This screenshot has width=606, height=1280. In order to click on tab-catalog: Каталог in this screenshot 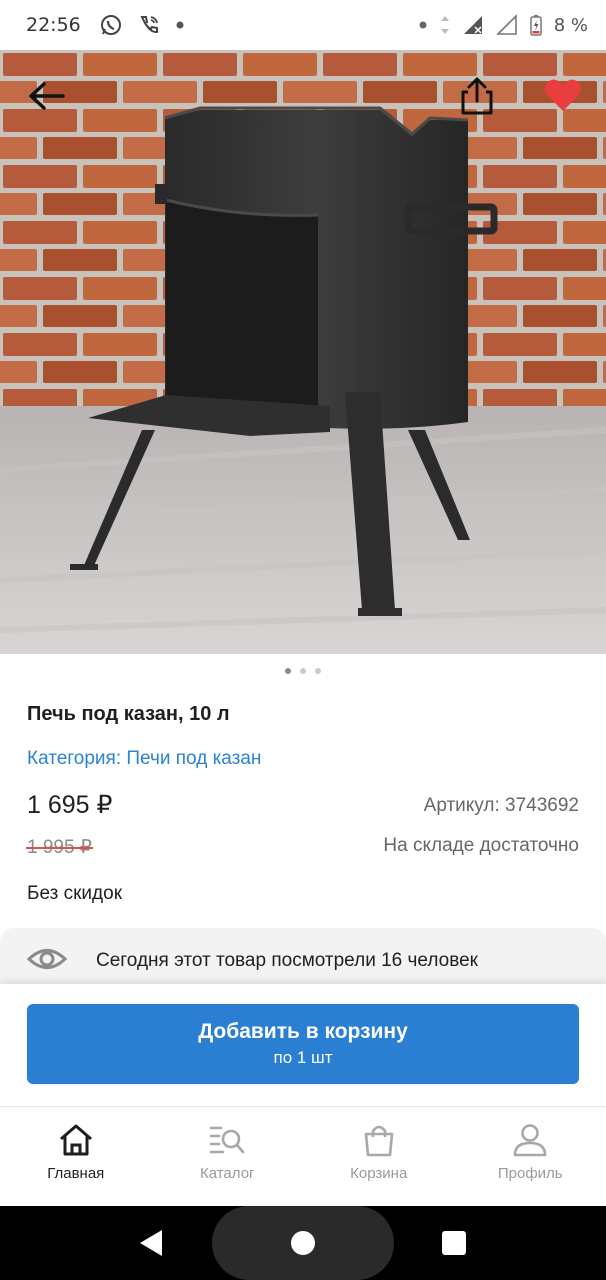, I will do `click(228, 1156)`.